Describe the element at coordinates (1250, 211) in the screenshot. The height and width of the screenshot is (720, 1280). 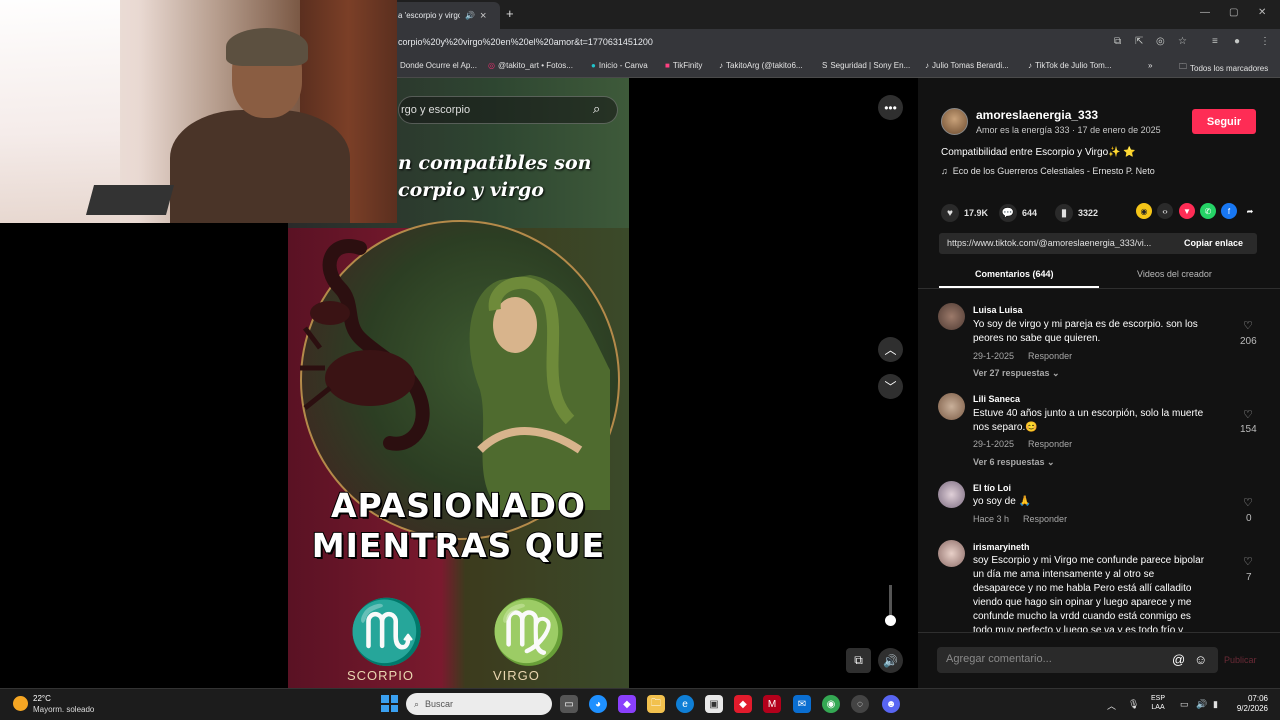
I see `share-icon: ➦` at that location.